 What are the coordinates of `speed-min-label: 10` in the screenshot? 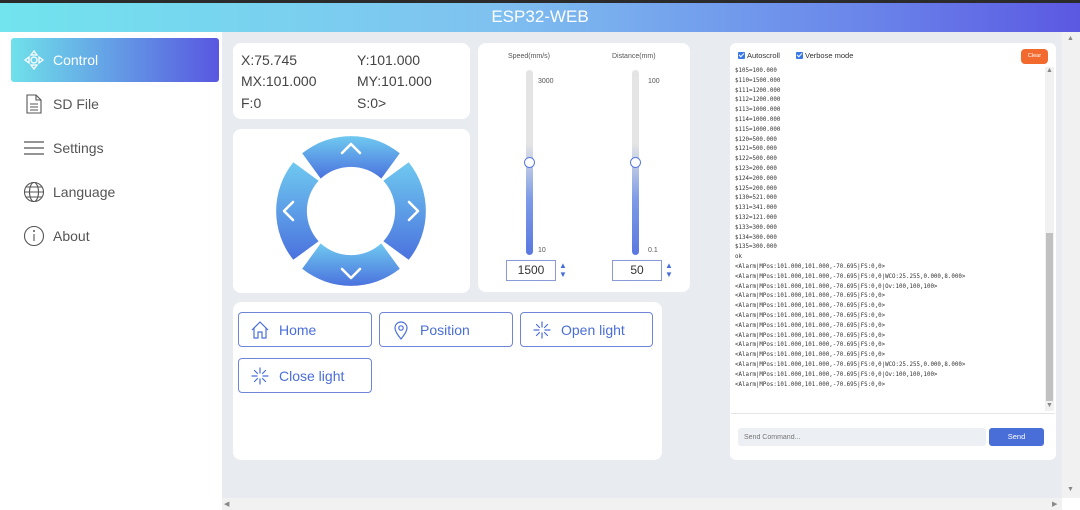 It's located at (542, 250).